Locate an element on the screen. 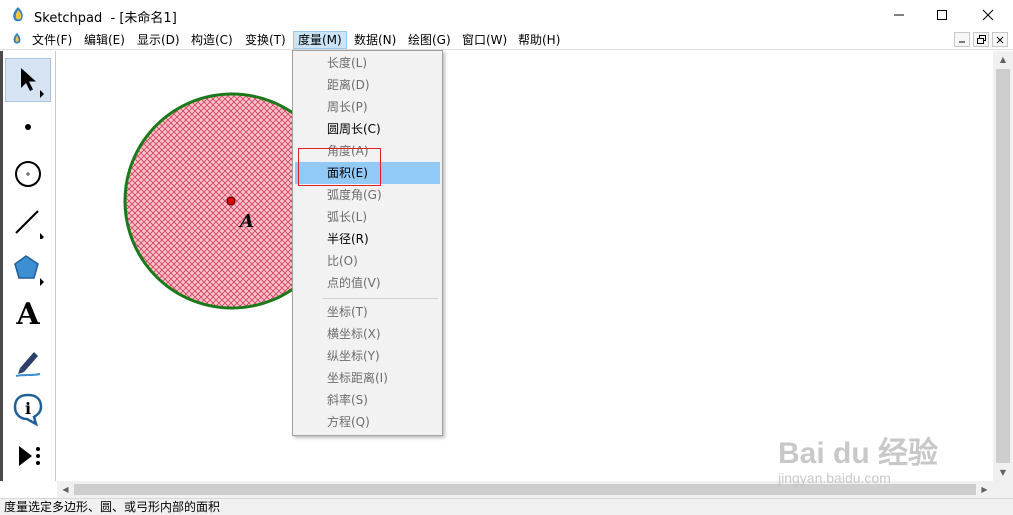  arrow-select-icon is located at coordinates (32, 83).